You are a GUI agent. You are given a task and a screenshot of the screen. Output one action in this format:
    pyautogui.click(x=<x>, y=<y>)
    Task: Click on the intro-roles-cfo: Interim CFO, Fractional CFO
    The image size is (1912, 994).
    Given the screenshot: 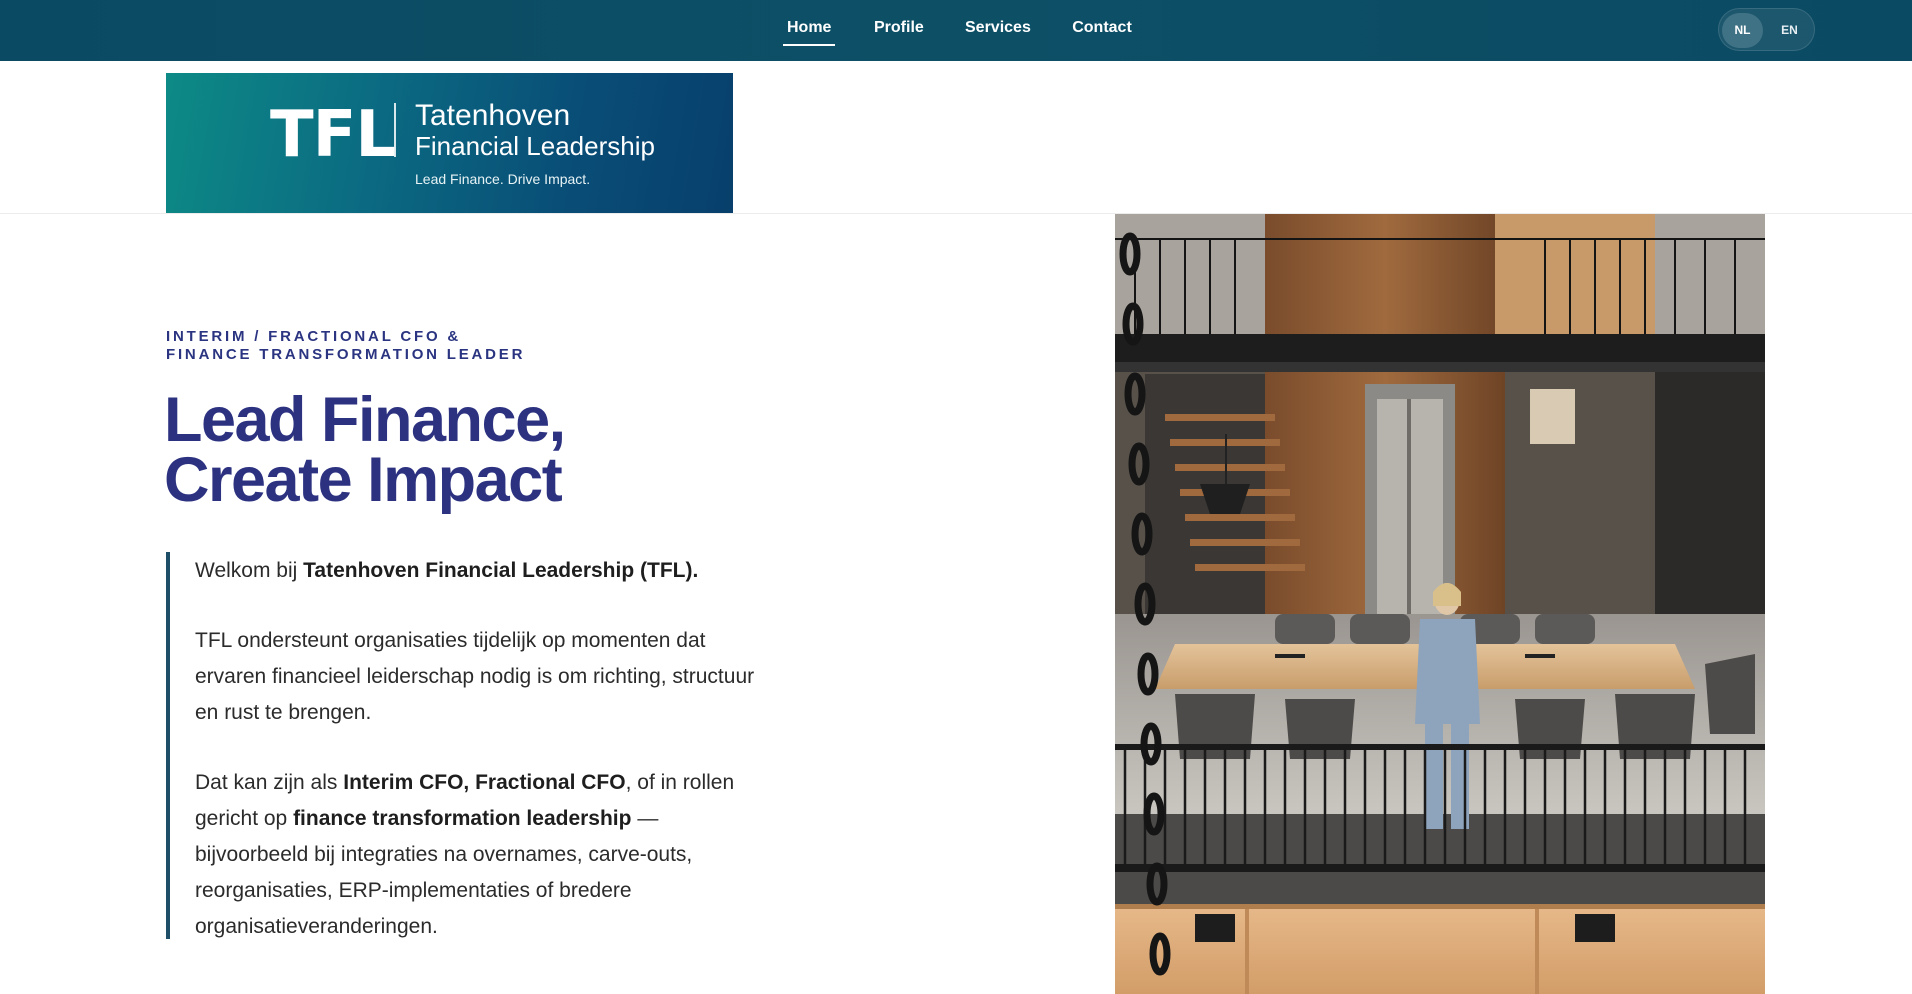 What is the action you would take?
    pyautogui.click(x=484, y=782)
    